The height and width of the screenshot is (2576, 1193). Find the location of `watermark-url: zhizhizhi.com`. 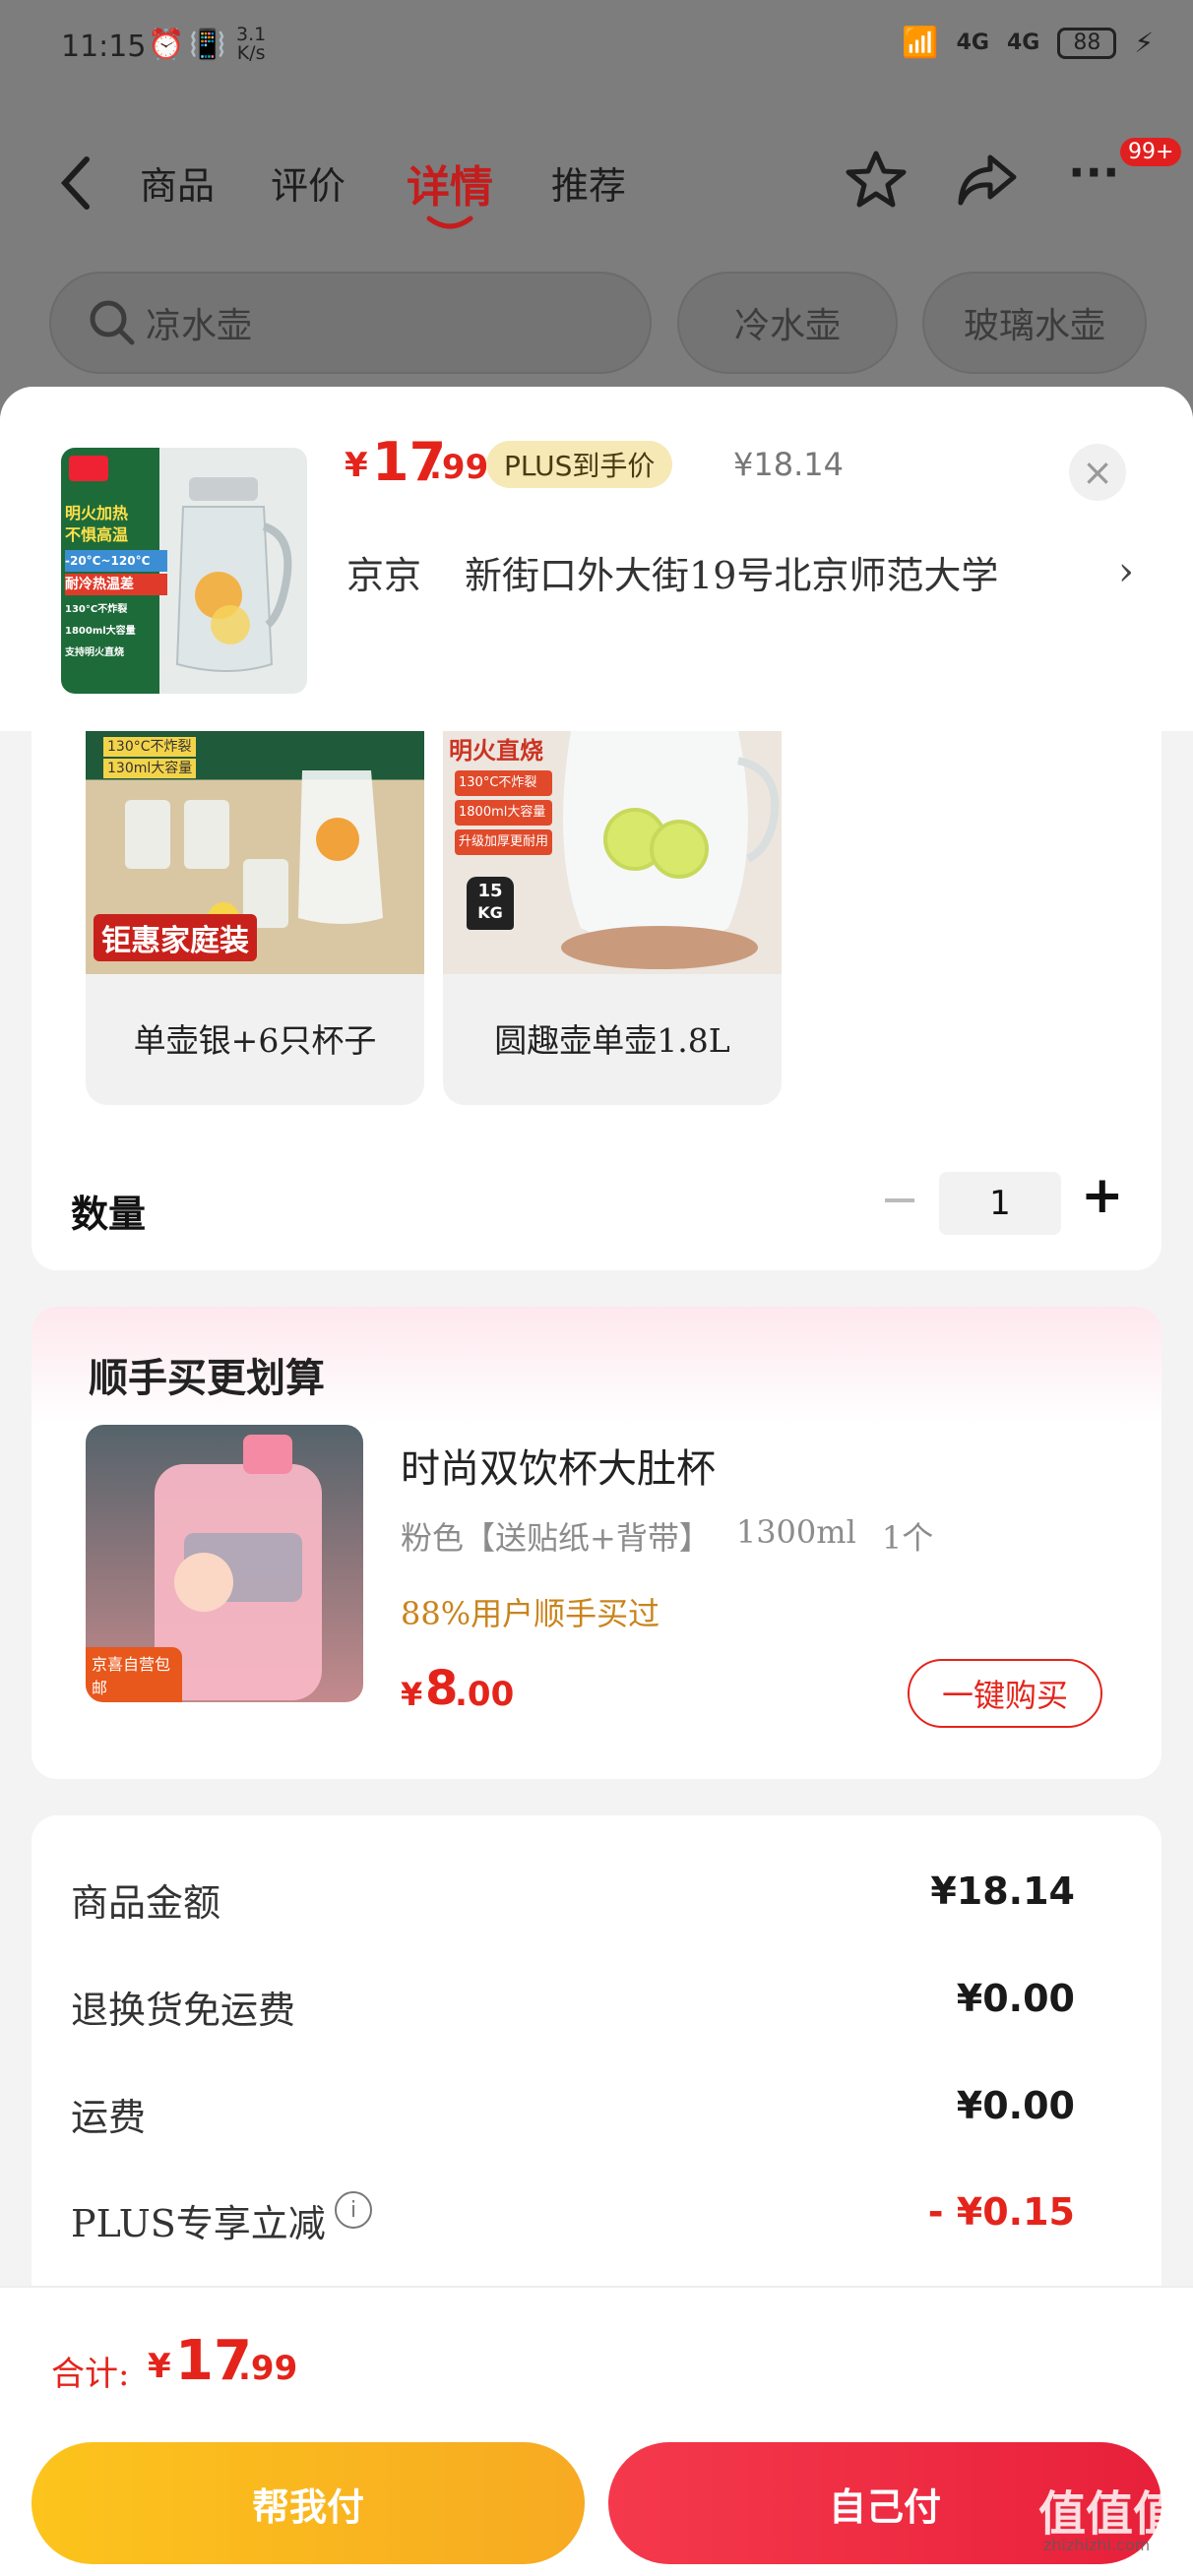

watermark-url: zhizhizhi.com is located at coordinates (1097, 2545).